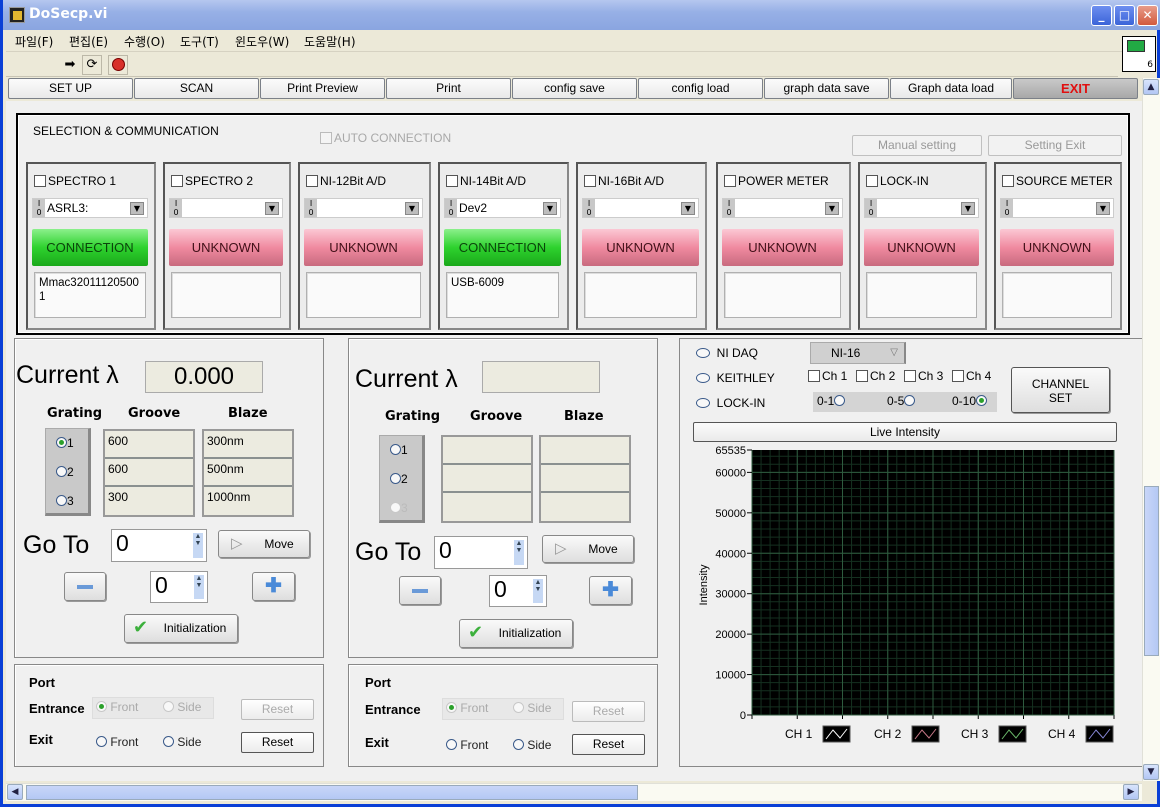 Image resolution: width=1160 pixels, height=807 pixels. Describe the element at coordinates (118, 65) in the screenshot. I see `abort-stop-icon` at that location.